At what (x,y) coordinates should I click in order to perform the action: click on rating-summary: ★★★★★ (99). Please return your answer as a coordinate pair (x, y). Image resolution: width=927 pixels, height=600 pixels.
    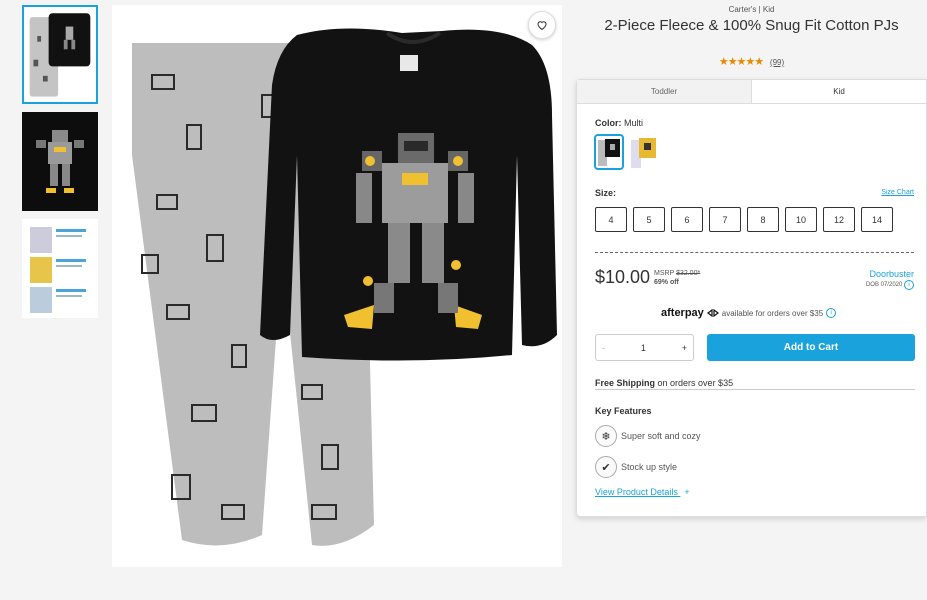
    Looking at the image, I should click on (751, 61).